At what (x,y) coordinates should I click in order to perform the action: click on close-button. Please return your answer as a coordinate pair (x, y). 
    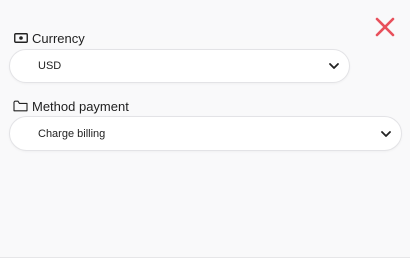
    Looking at the image, I should click on (385, 27).